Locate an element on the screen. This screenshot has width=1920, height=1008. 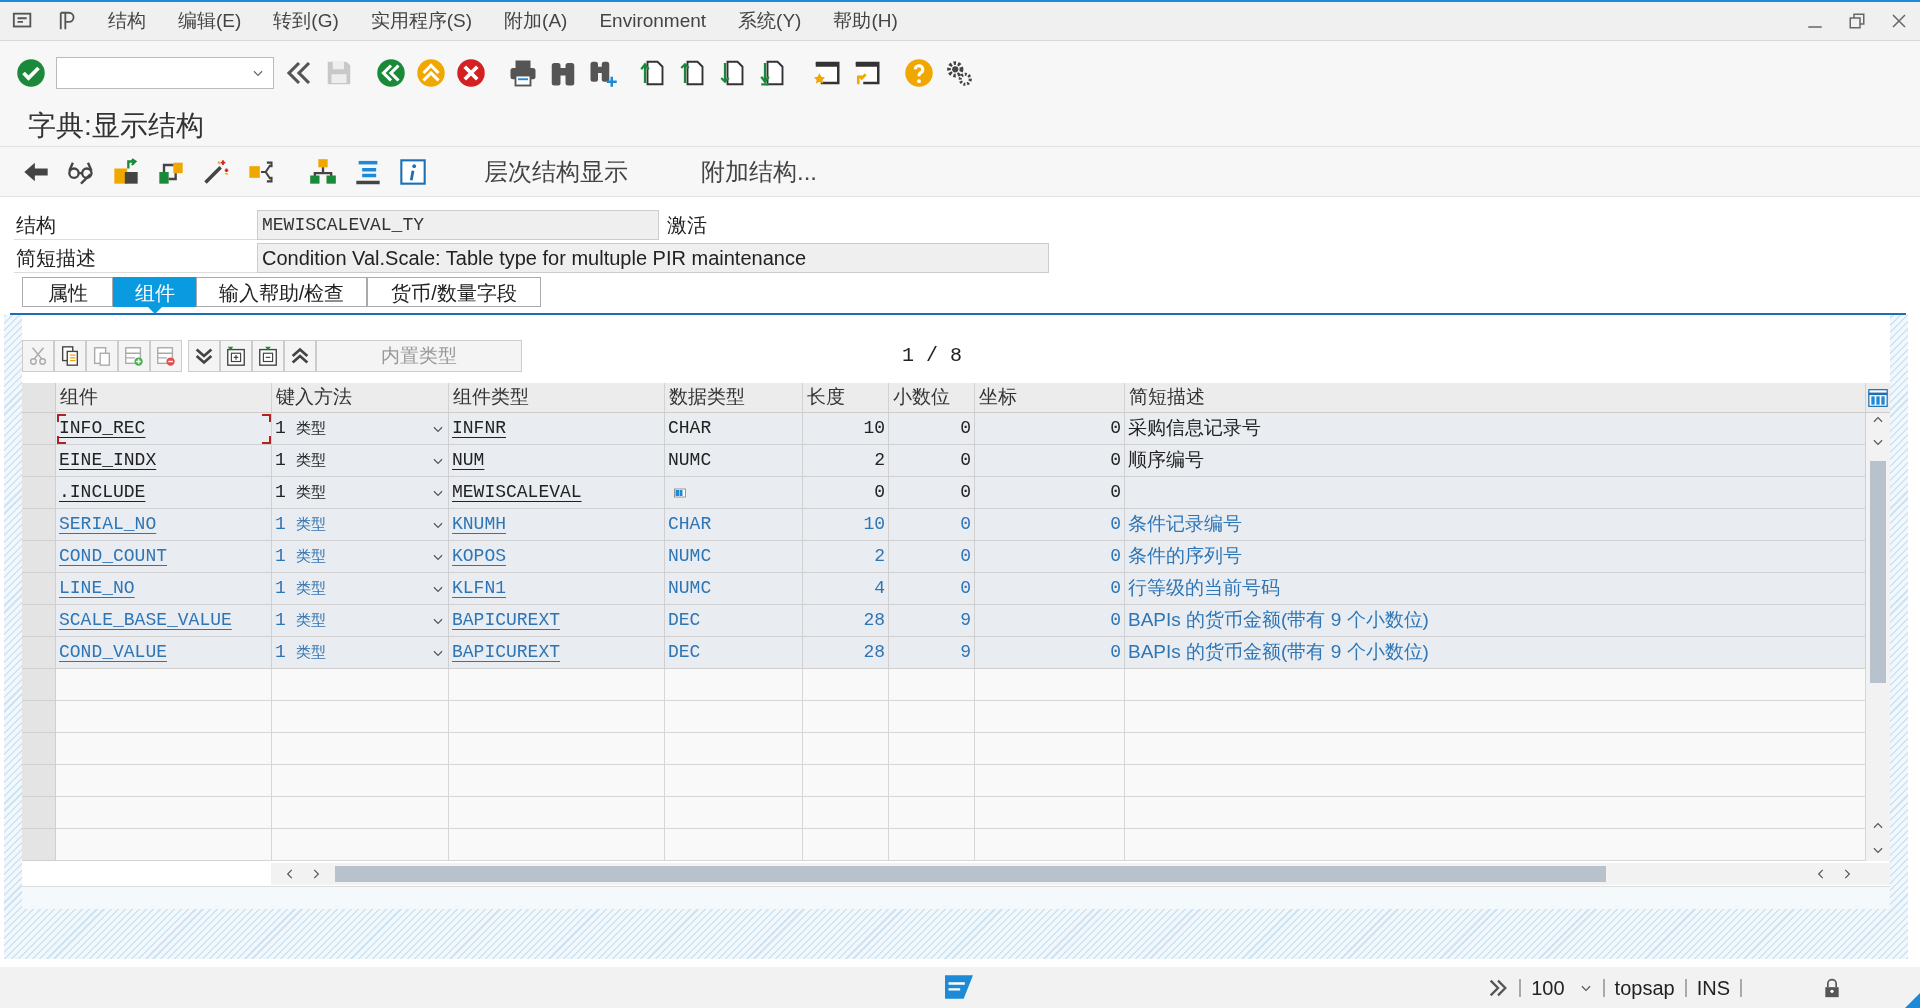
table-row: COND_COUNT 1 类型 KOPOS NUMC 2 0 0 条件的序列号 is located at coordinates (944, 557).